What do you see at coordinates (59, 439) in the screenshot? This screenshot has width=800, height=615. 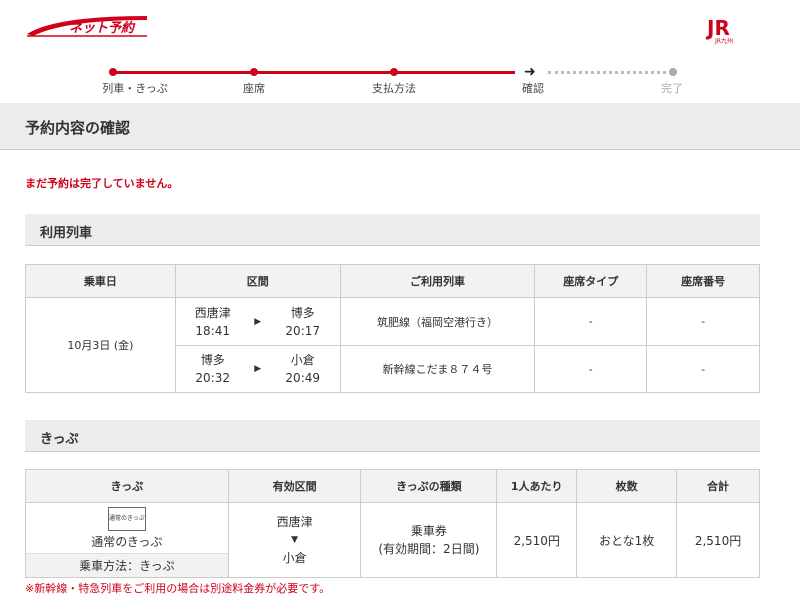 I see `ticket-section-title: きっぷ` at bounding box center [59, 439].